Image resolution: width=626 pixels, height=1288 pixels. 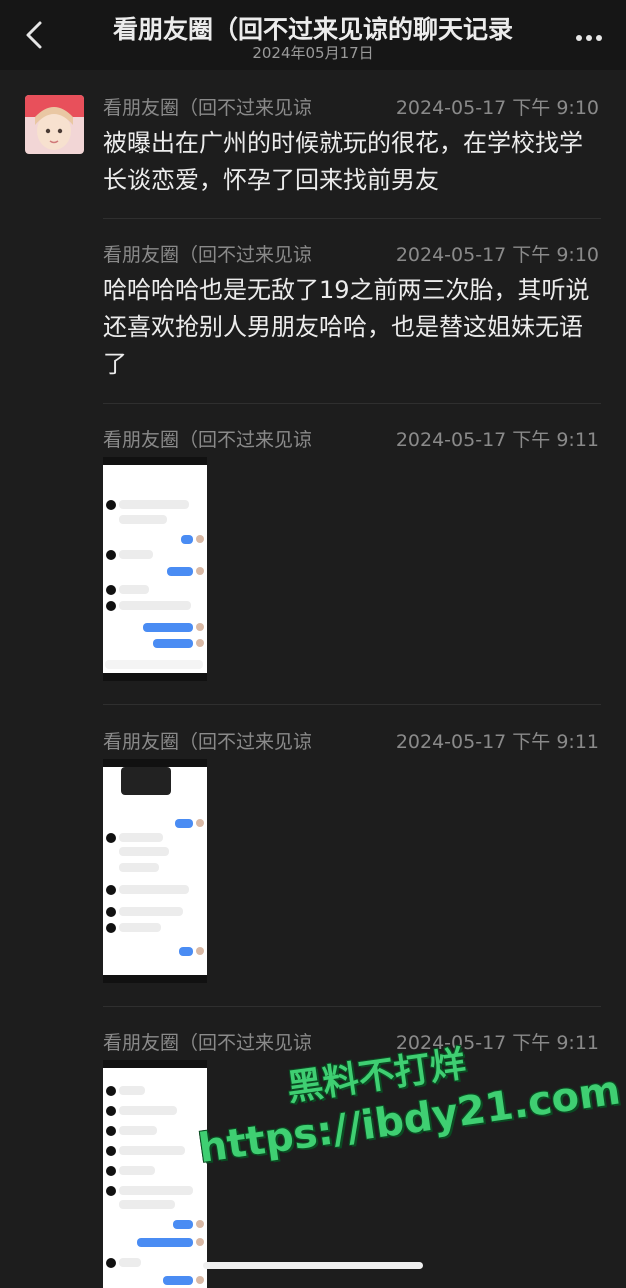 I want to click on more-icon, so click(x=593, y=33).